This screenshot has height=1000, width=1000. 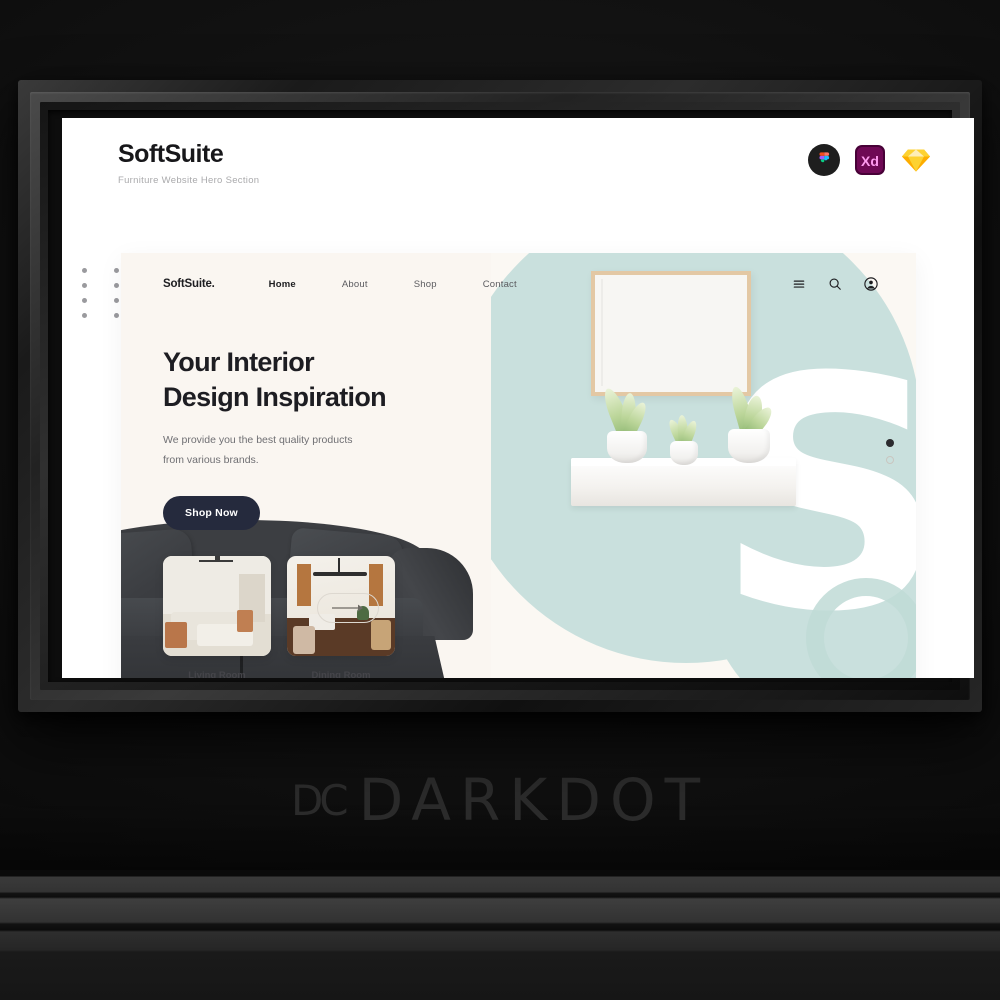 I want to click on site-logo: SoftSuite., so click(x=189, y=284).